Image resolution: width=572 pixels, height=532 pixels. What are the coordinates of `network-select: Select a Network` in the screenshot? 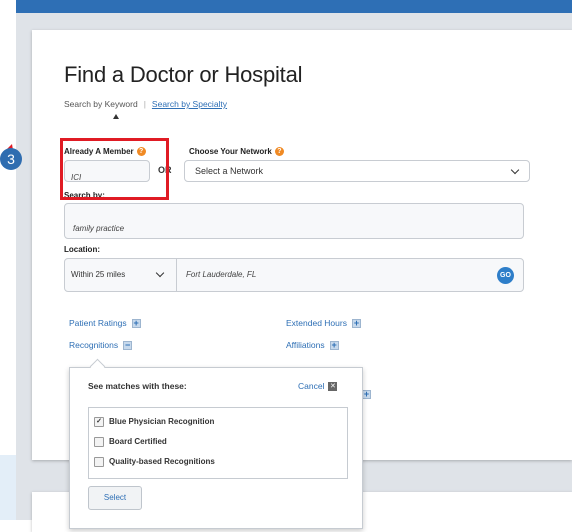 It's located at (357, 171).